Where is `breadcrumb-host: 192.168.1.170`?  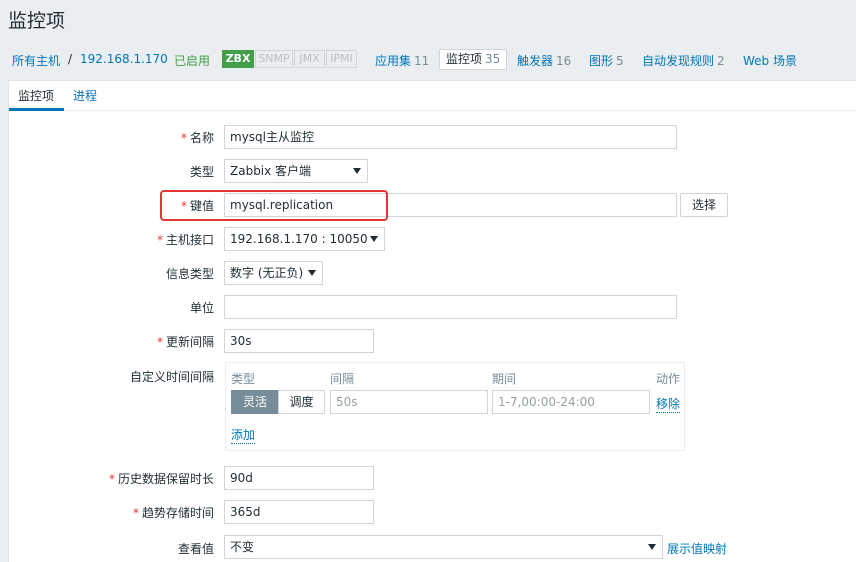 breadcrumb-host: 192.168.1.170 is located at coordinates (124, 59).